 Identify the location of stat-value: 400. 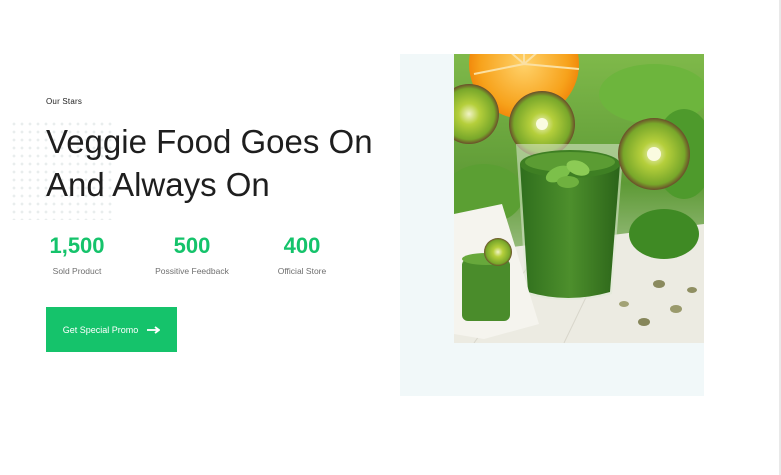
(302, 245).